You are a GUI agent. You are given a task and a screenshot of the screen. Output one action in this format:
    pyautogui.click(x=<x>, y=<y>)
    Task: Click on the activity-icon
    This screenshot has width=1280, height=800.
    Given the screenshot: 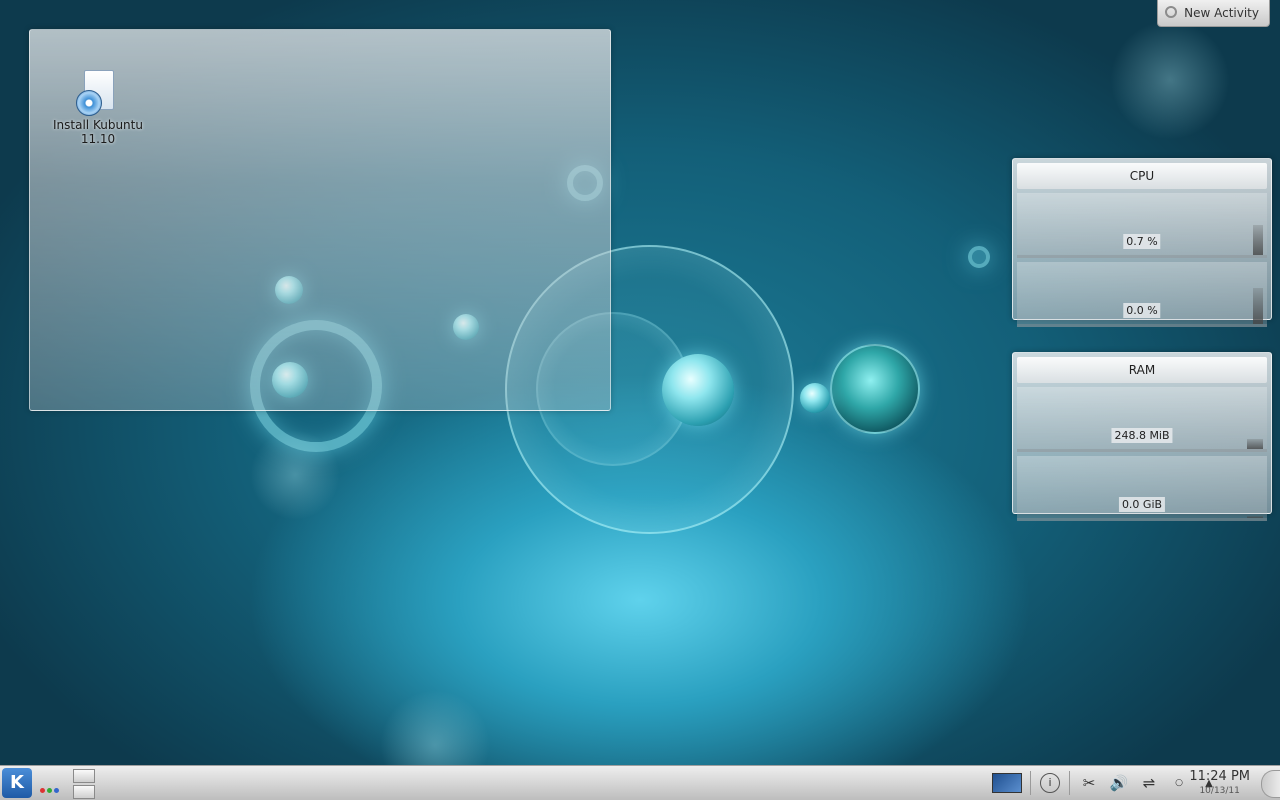 What is the action you would take?
    pyautogui.click(x=1171, y=12)
    